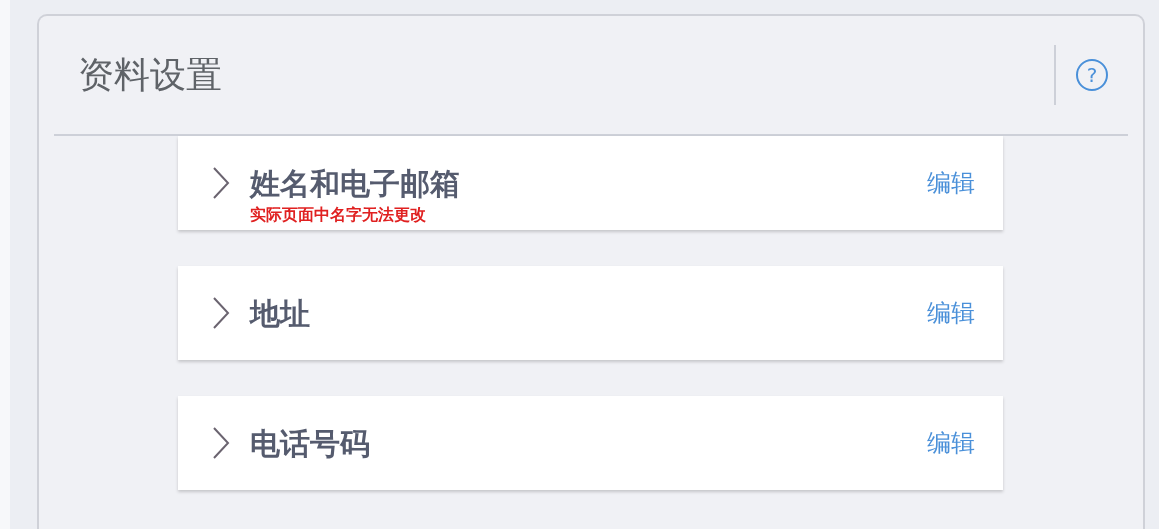 The image size is (1159, 529). Describe the element at coordinates (590, 443) in the screenshot. I see `section-card: 电话号码 编辑` at that location.